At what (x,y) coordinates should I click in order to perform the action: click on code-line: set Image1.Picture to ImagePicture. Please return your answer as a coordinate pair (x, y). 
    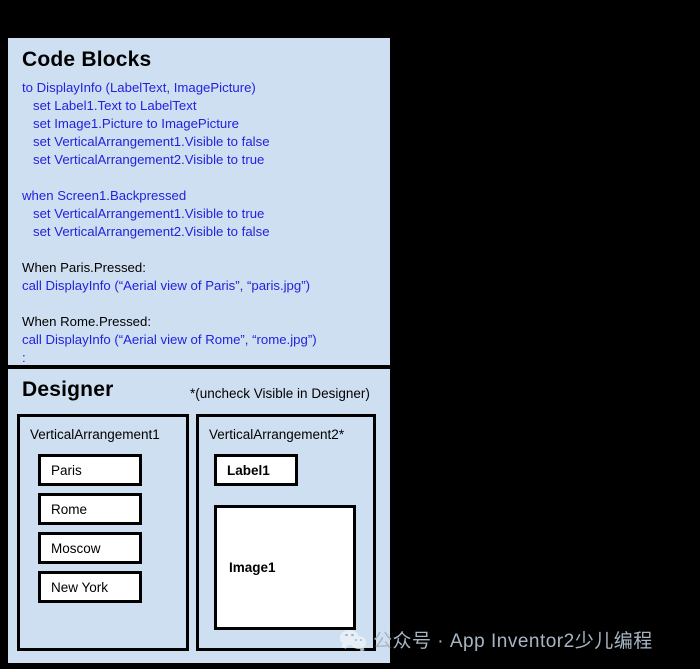
    Looking at the image, I should click on (136, 123).